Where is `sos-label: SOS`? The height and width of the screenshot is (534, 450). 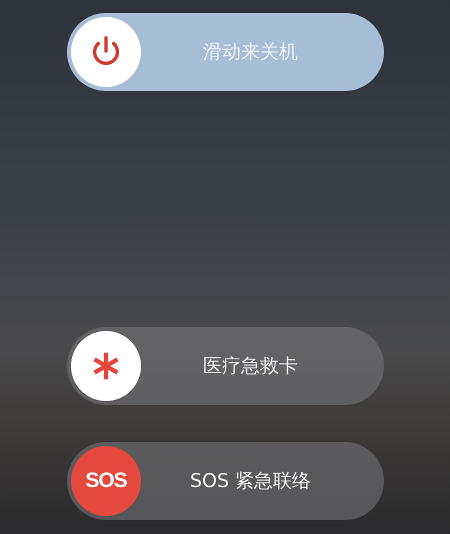
sos-label: SOS is located at coordinates (106, 481).